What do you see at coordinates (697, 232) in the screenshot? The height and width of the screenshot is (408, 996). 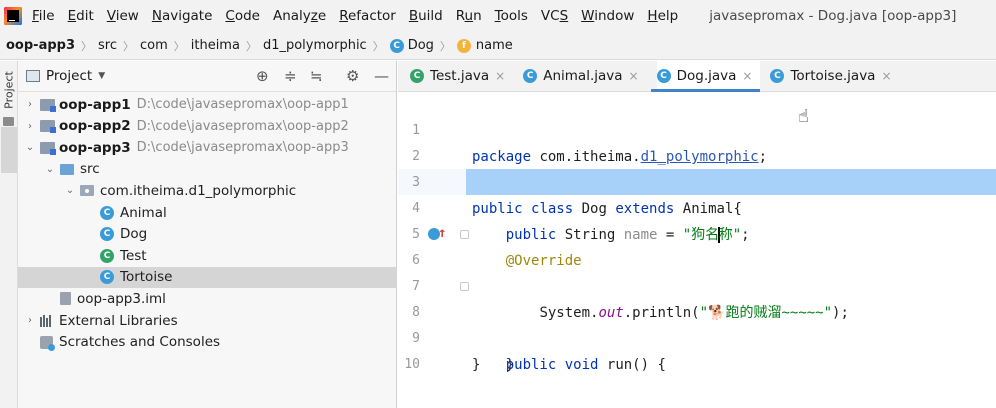 I see `code-line: 5 @Override` at bounding box center [697, 232].